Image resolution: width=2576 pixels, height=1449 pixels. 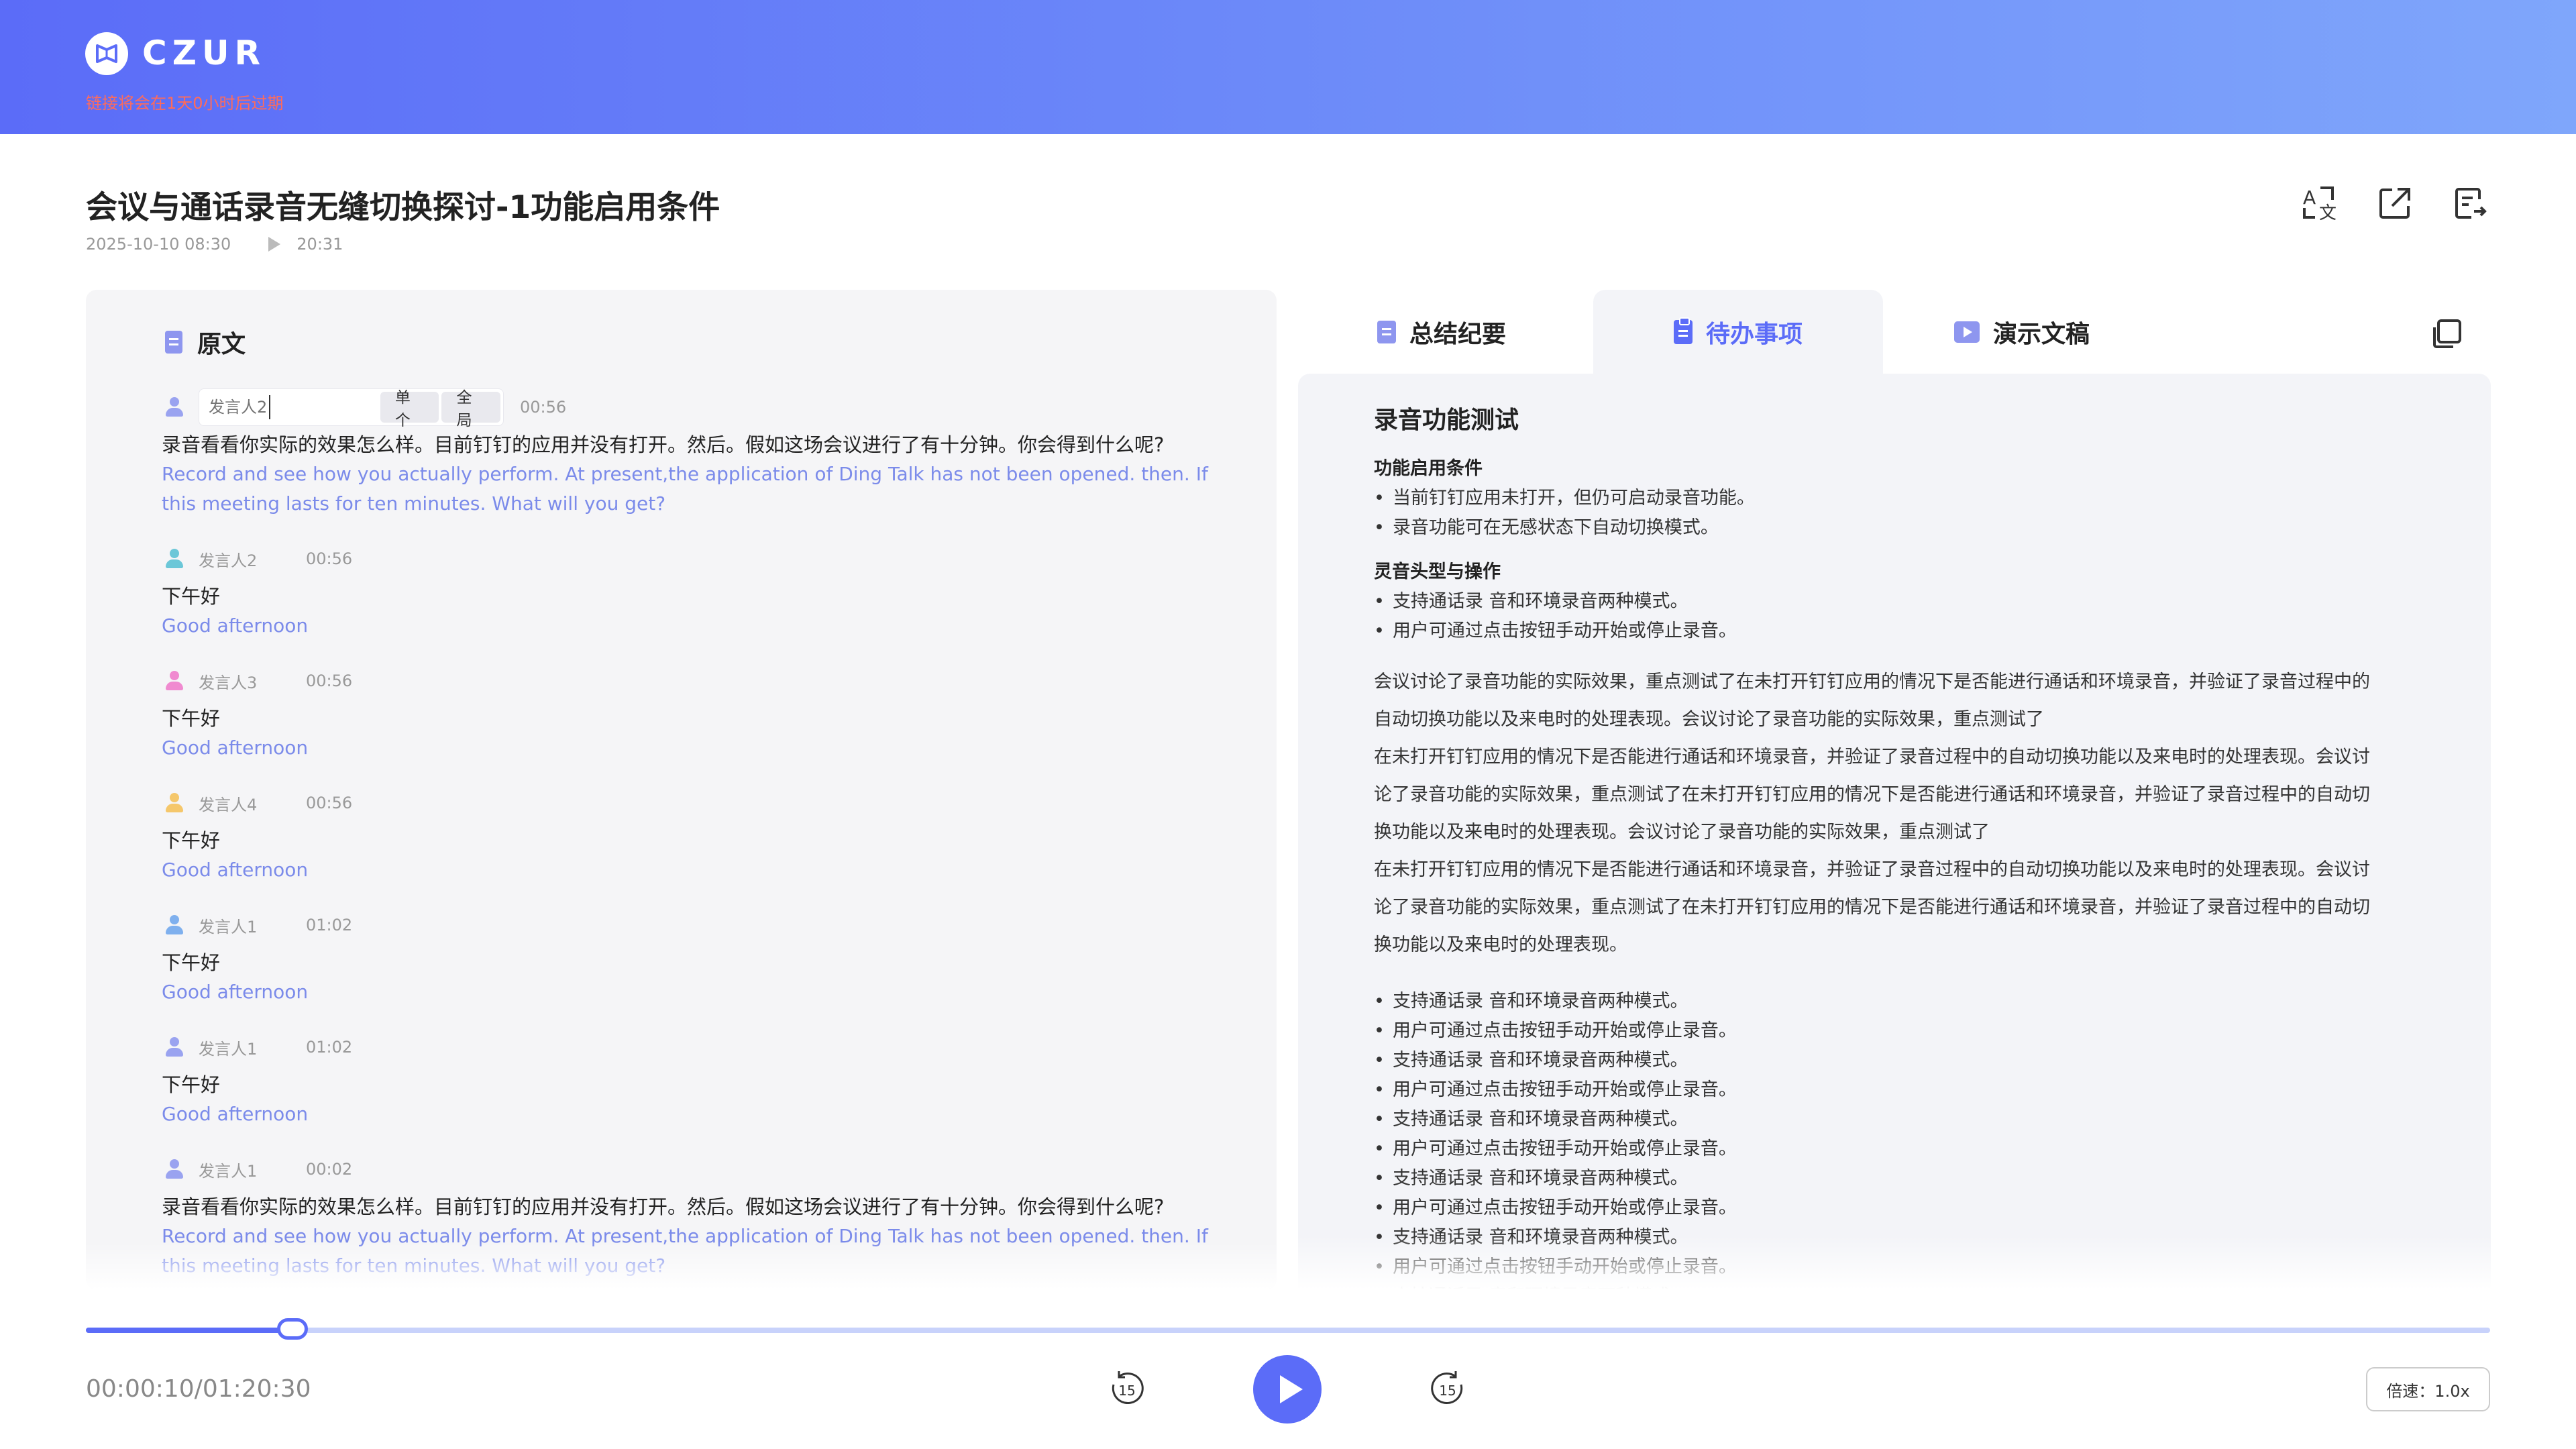 What do you see at coordinates (1709, 719) in the screenshot?
I see `paragraph-line: 自动切换功能以及来电时的处理表现。会议讨论了录音功能的实际效果，重点测试了` at bounding box center [1709, 719].